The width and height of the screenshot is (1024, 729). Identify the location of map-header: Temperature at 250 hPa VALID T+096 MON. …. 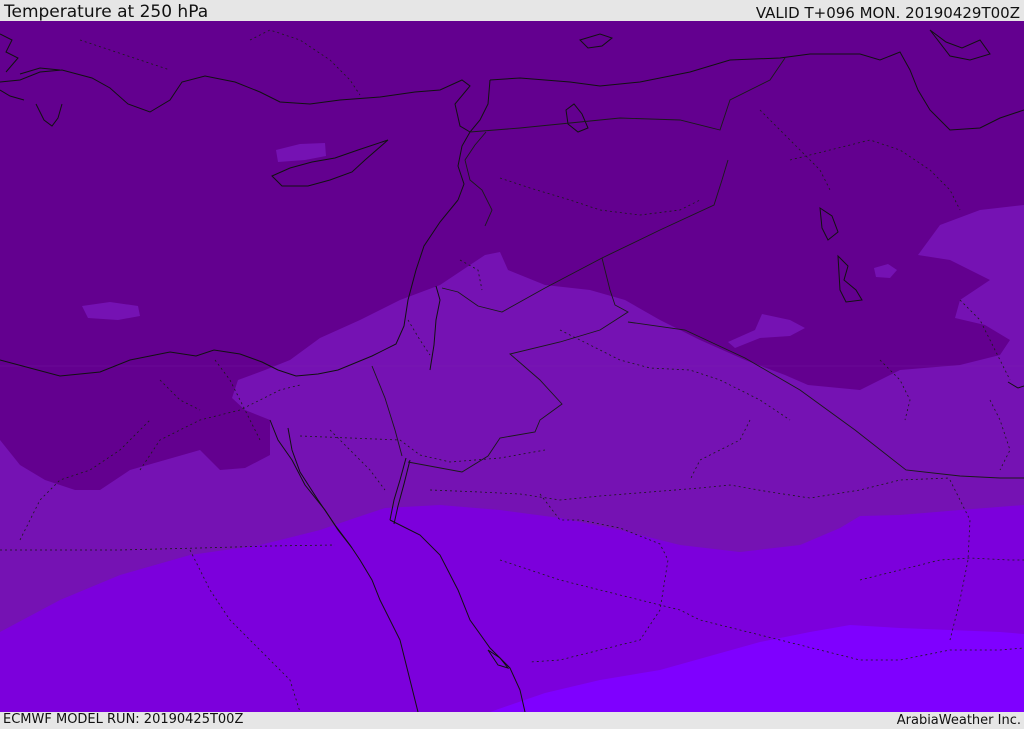
(512, 10).